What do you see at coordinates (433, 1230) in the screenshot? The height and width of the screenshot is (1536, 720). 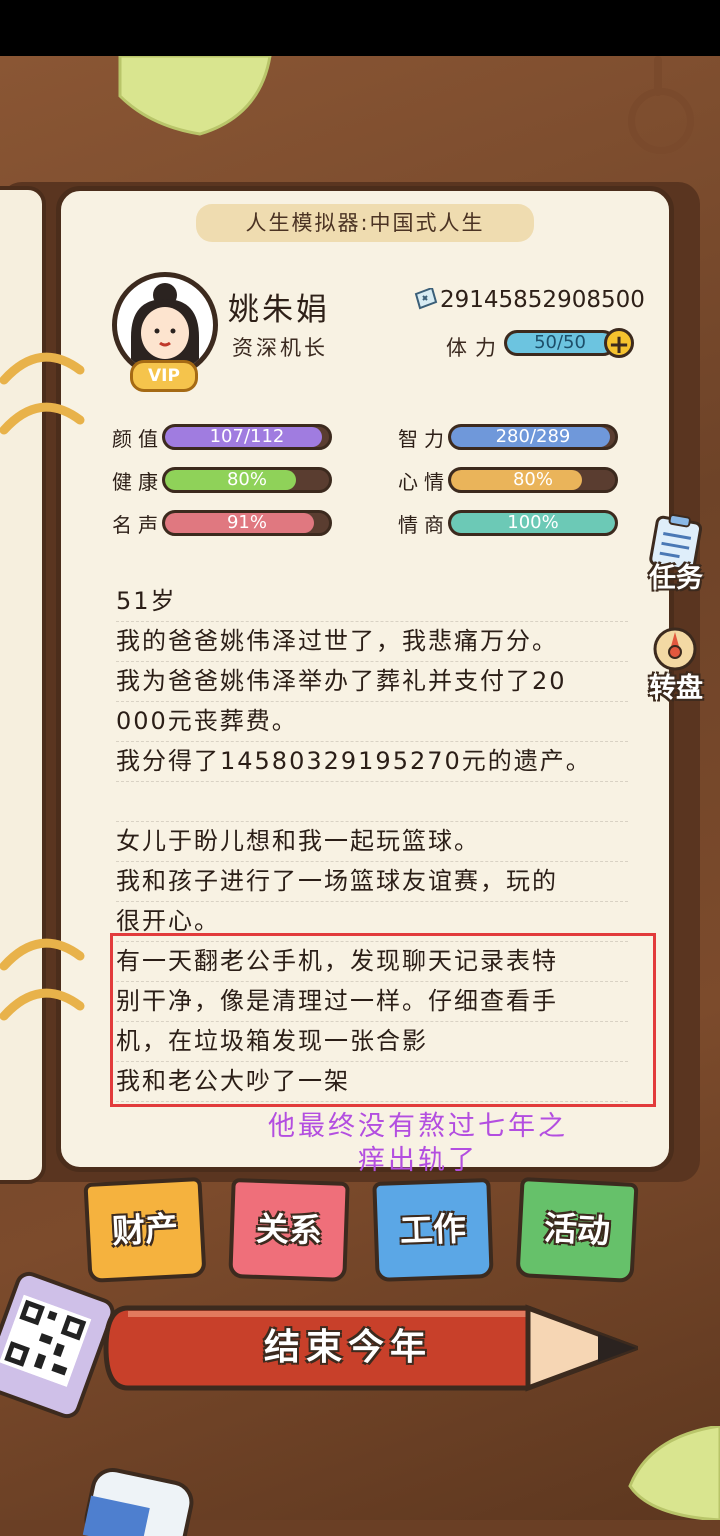 I see `tab-work: 工作` at bounding box center [433, 1230].